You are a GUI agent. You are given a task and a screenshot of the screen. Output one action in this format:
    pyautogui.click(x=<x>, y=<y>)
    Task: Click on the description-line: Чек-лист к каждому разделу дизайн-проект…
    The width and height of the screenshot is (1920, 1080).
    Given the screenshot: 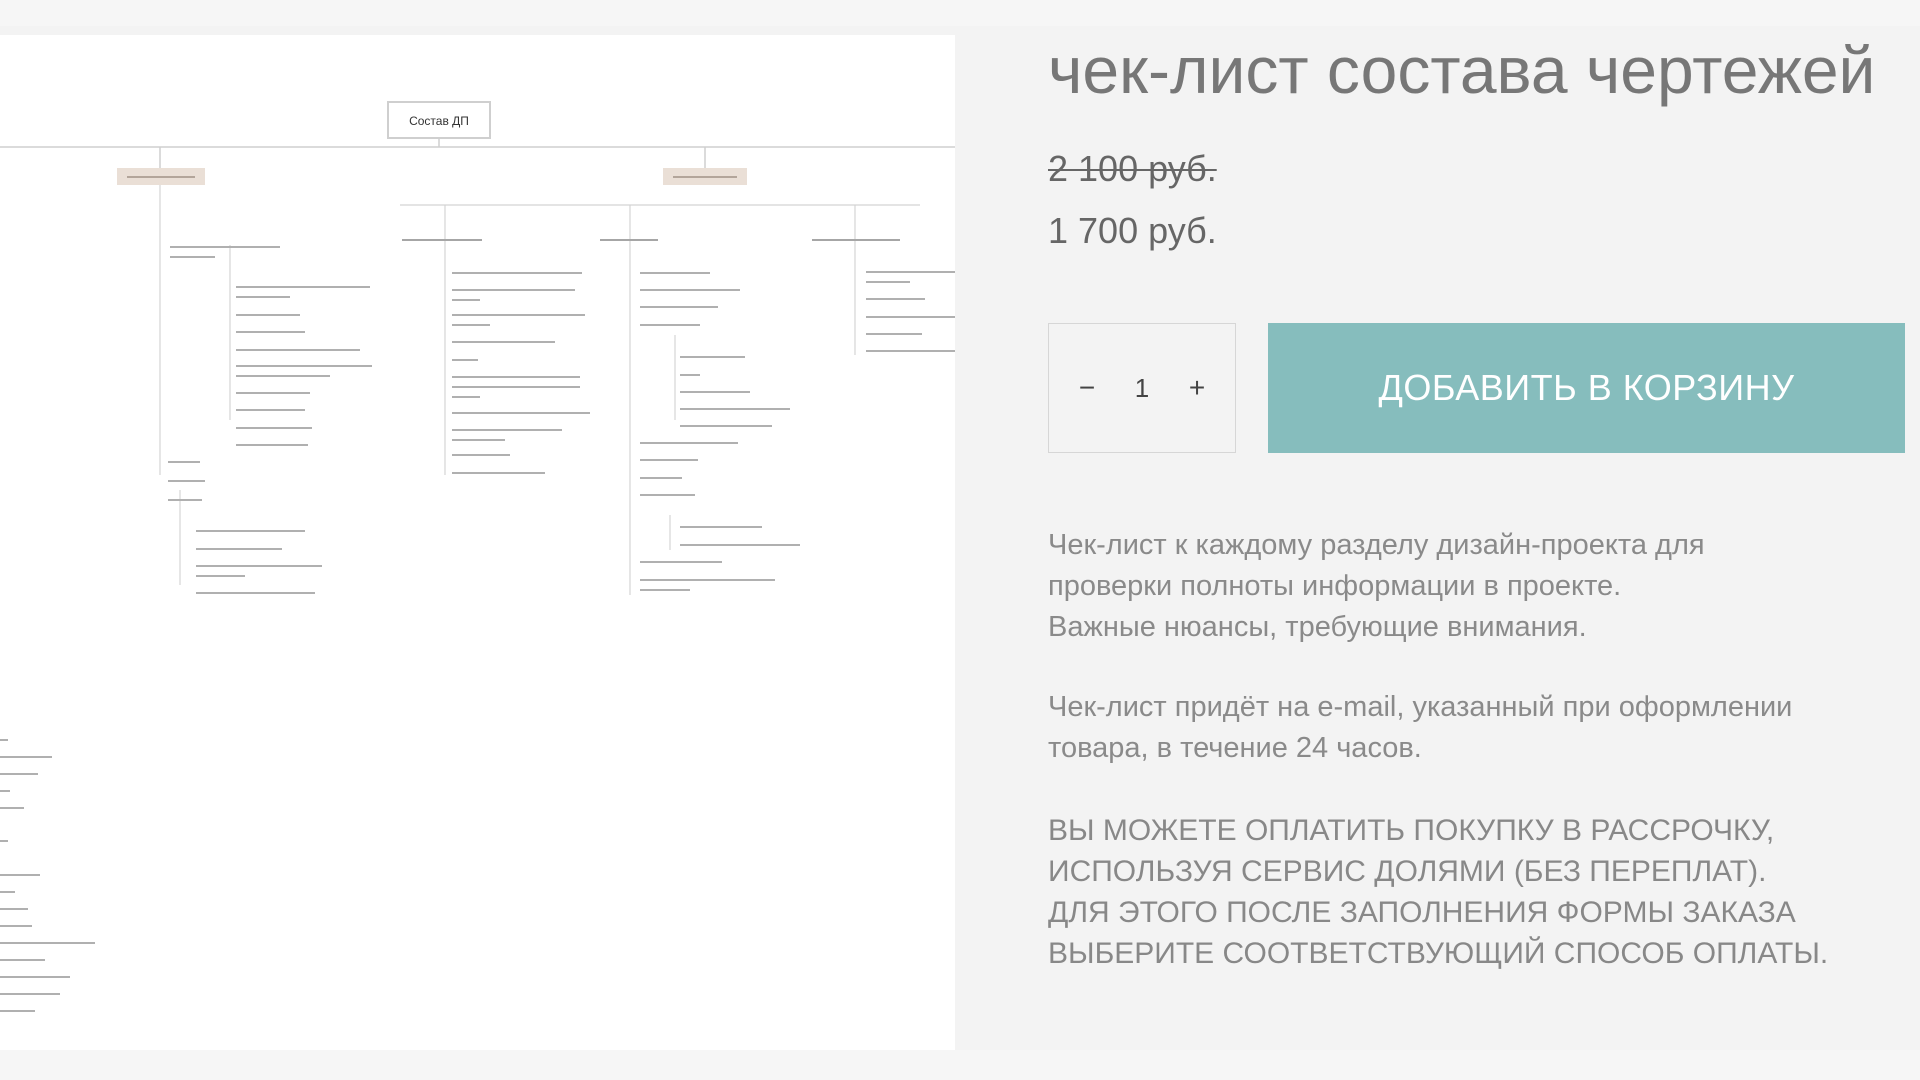 What is the action you would take?
    pyautogui.click(x=1376, y=545)
    